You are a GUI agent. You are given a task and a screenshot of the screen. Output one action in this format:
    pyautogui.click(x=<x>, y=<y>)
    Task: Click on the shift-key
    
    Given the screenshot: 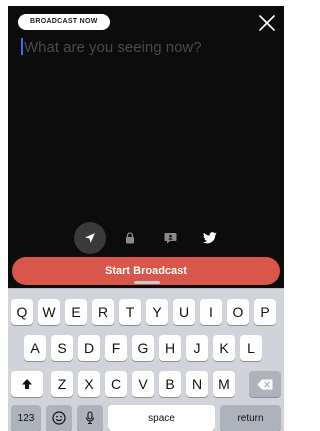 What is the action you would take?
    pyautogui.click(x=27, y=384)
    